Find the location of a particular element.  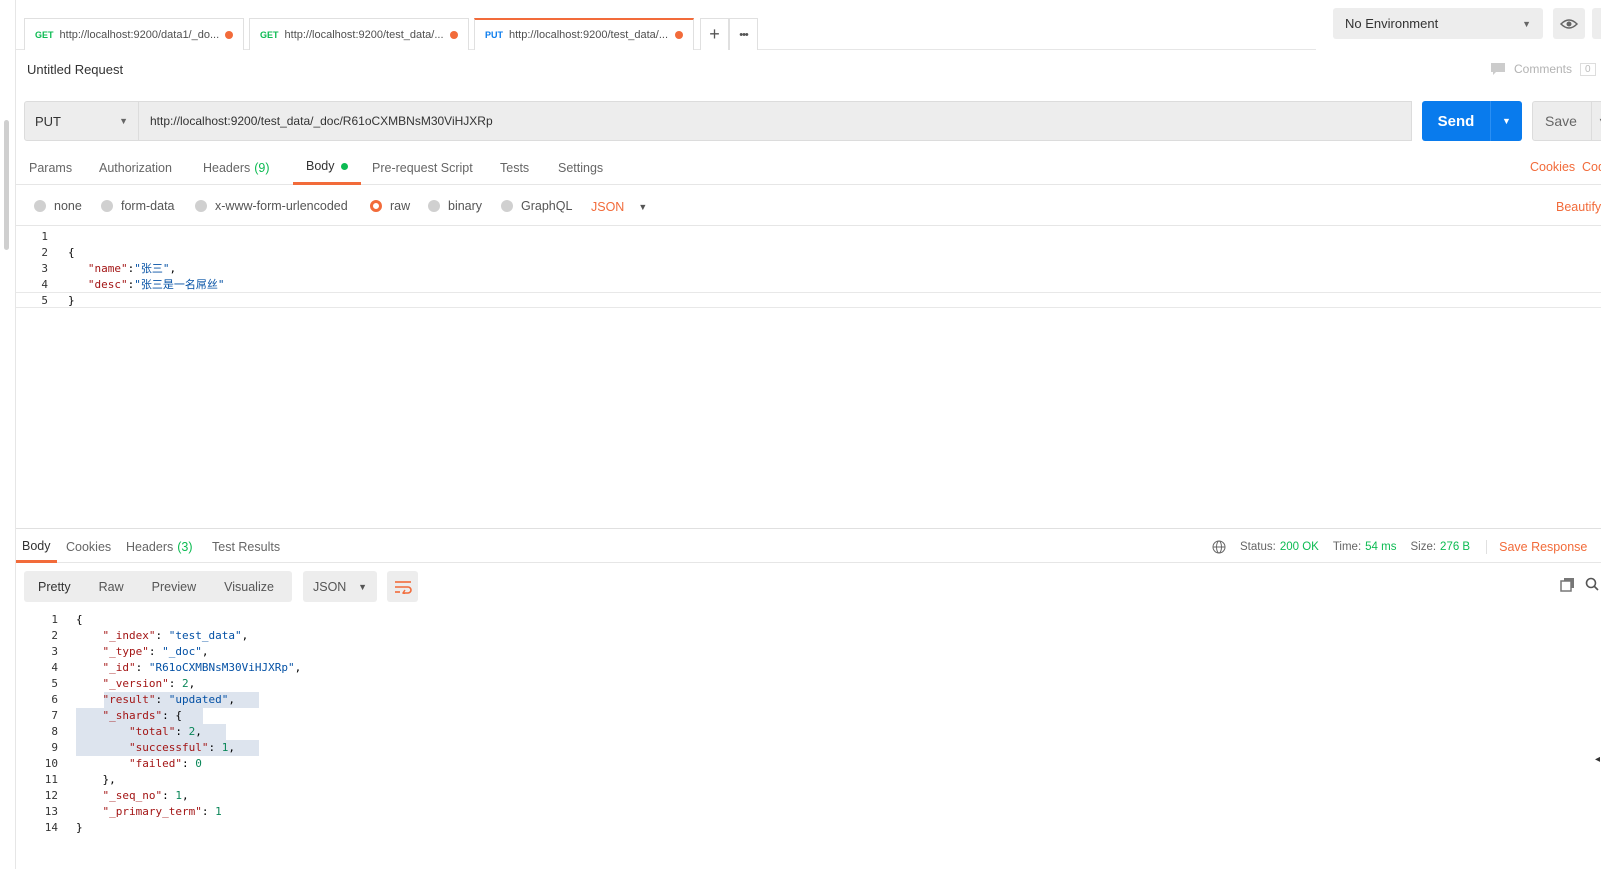

radio-label: GraphQL is located at coordinates (547, 206).